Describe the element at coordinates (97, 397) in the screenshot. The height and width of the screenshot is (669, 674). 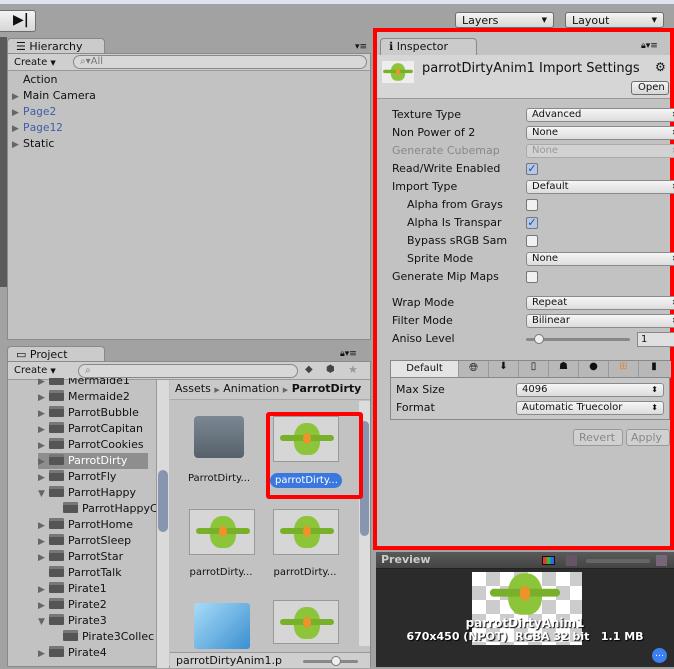
I see `project-folder-item: ▶ Mermaide2` at that location.